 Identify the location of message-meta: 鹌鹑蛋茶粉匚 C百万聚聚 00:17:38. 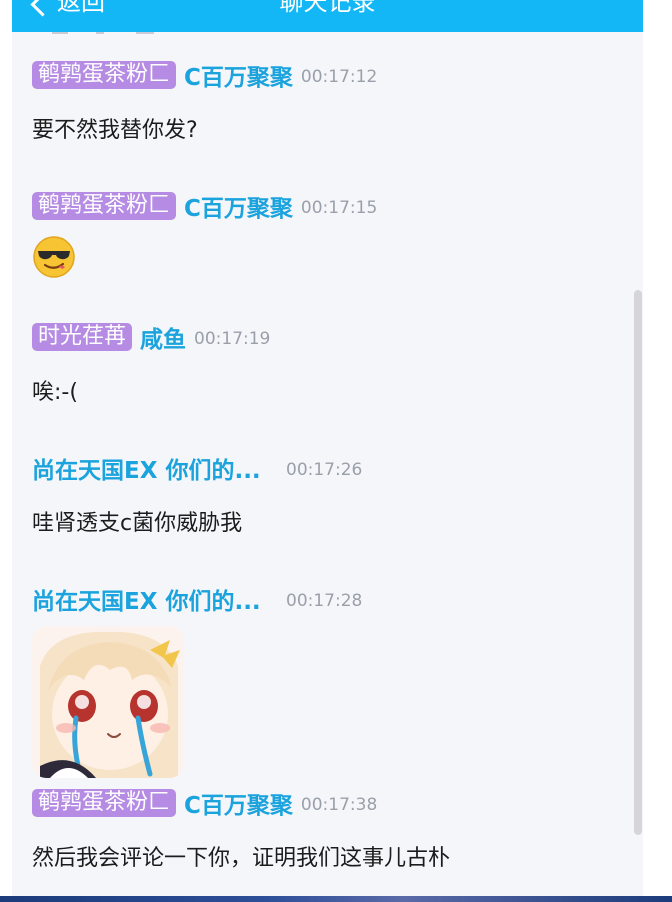
(327, 803).